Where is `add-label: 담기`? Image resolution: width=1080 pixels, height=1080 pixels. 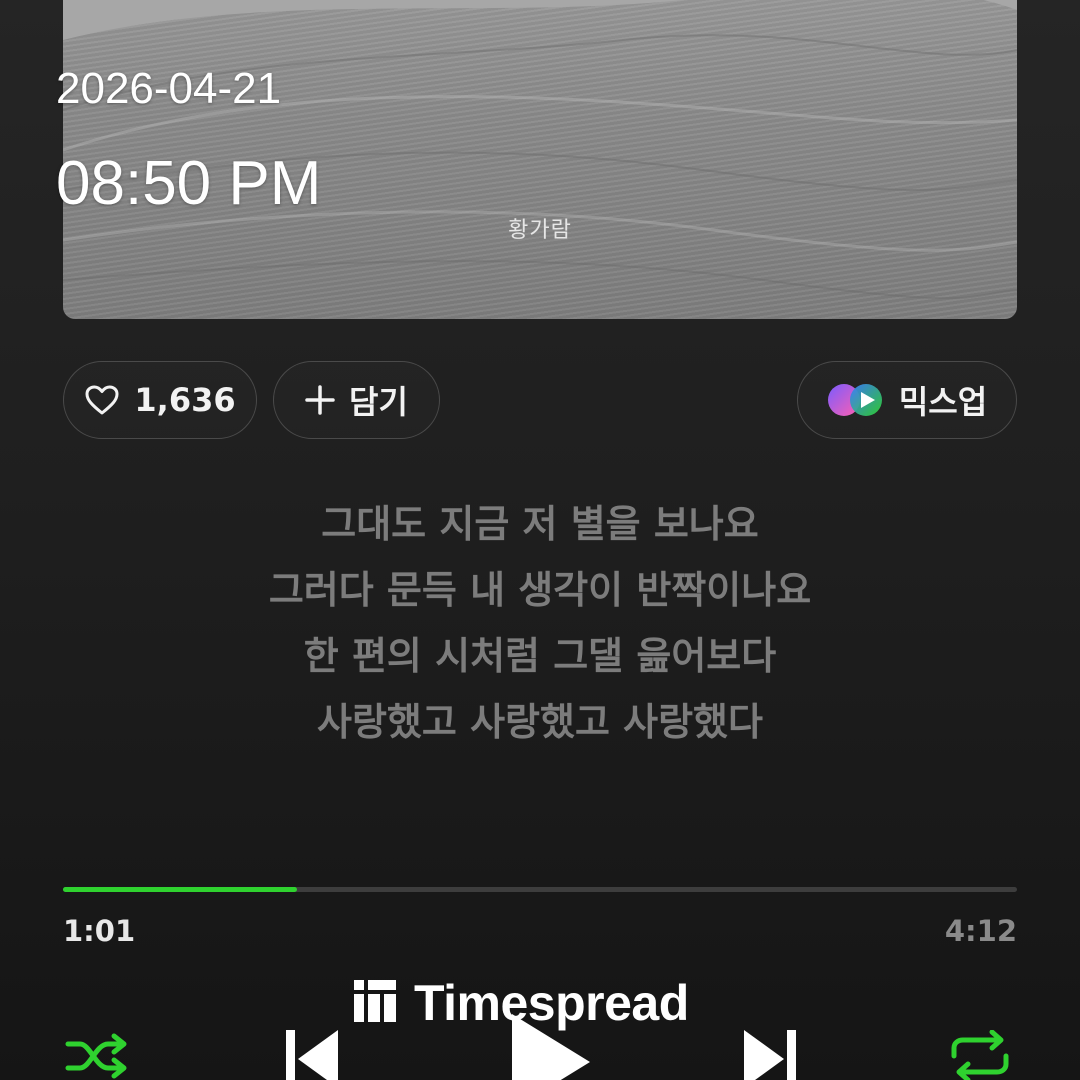 add-label: 담기 is located at coordinates (378, 402).